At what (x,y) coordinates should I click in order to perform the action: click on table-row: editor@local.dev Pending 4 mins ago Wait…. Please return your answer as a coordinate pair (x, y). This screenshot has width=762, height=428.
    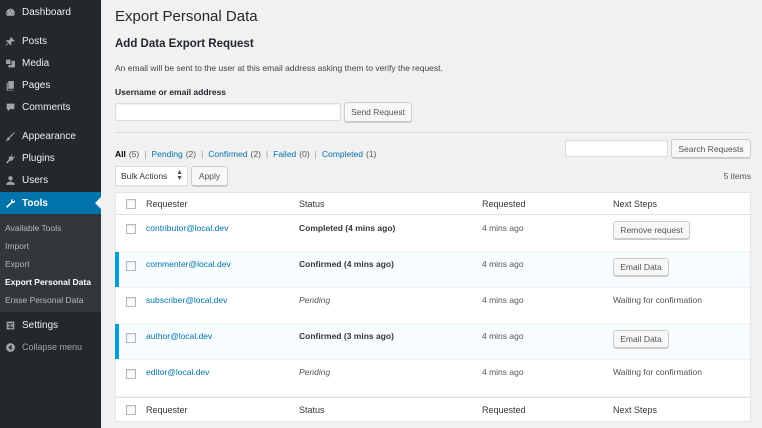
    Looking at the image, I should click on (433, 378).